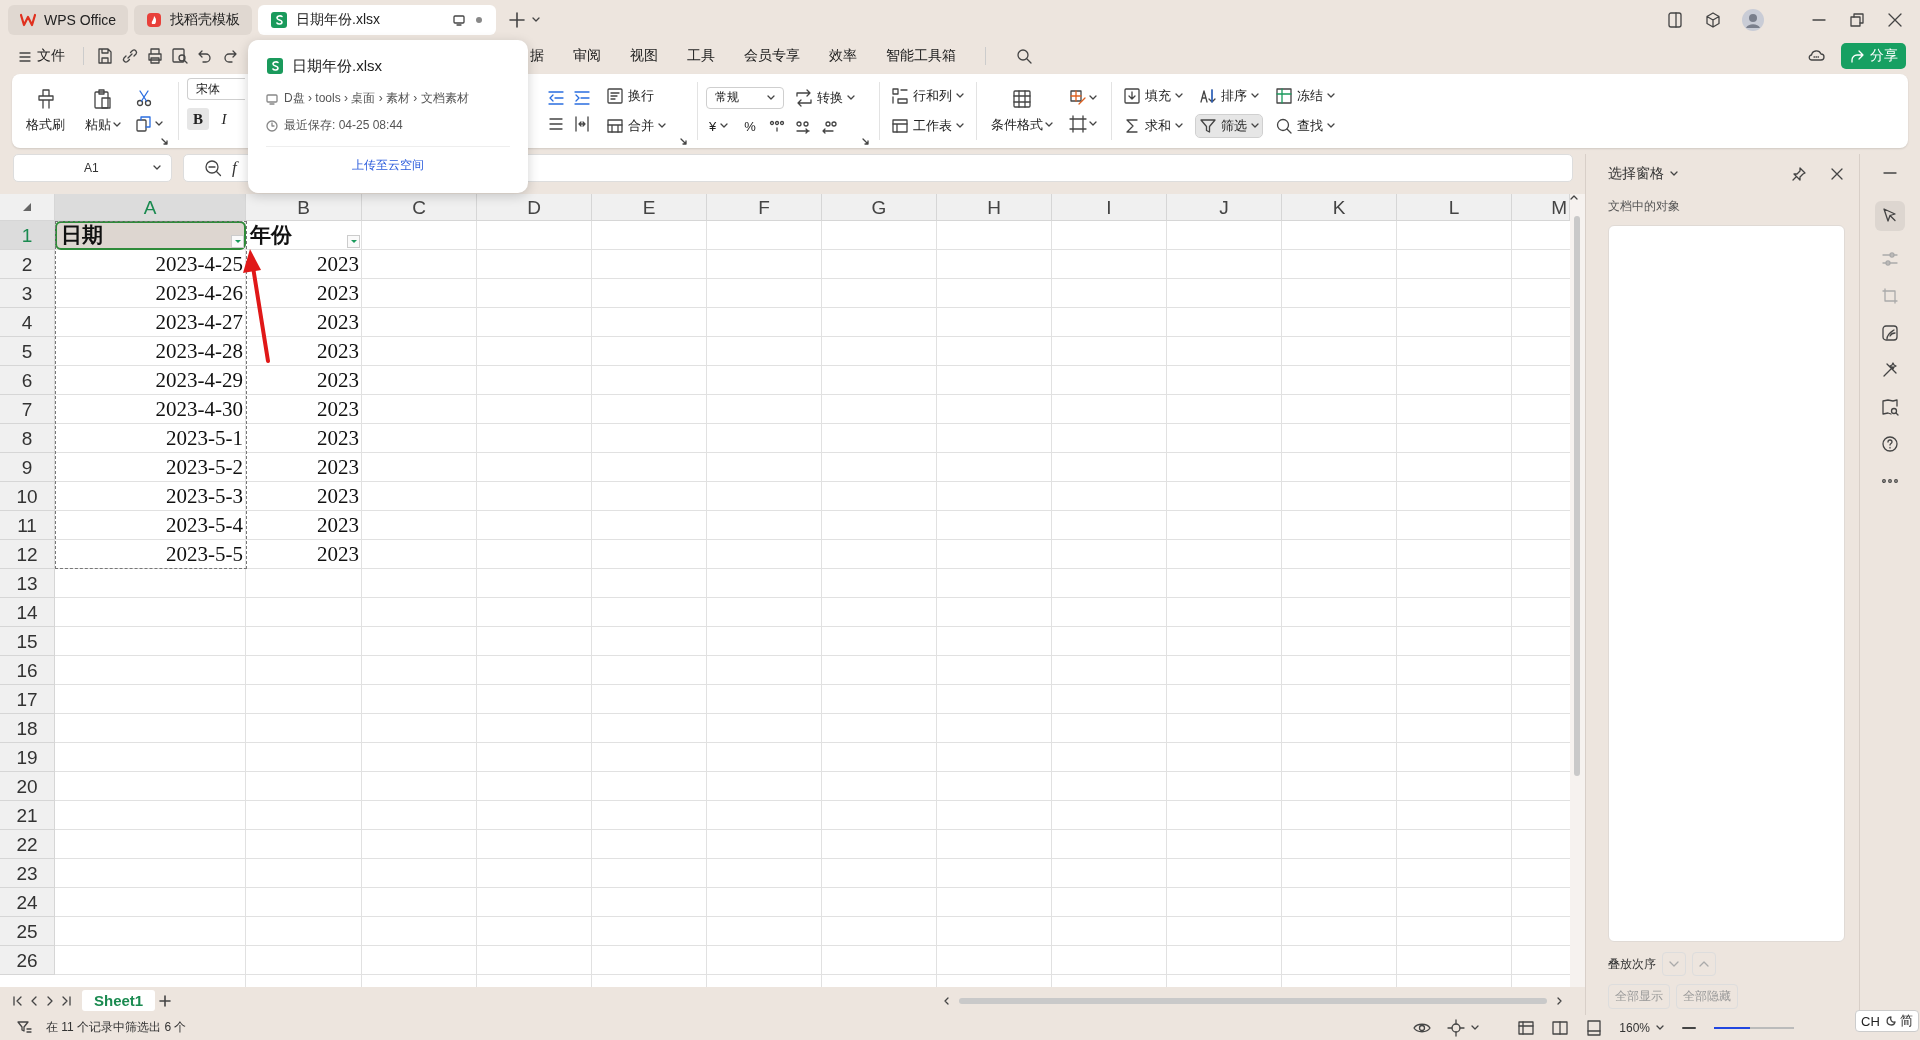 The height and width of the screenshot is (1040, 1920). I want to click on ribbon-button: 排序, so click(1229, 96).